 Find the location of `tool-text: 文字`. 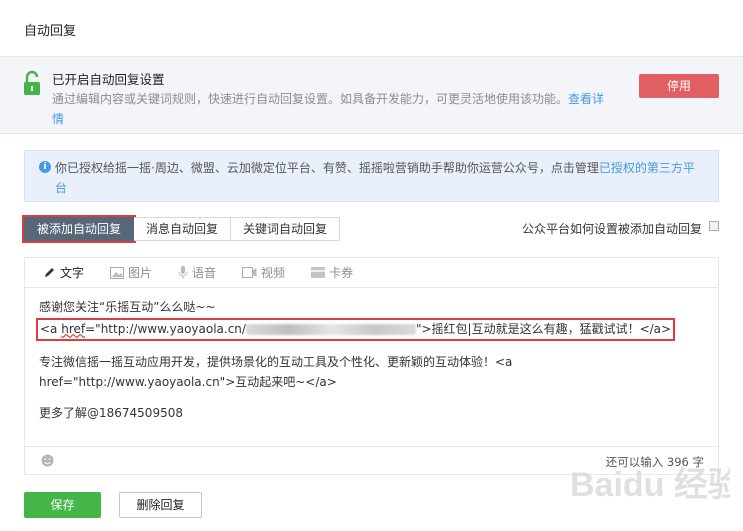

tool-text: 文字 is located at coordinates (63, 272).